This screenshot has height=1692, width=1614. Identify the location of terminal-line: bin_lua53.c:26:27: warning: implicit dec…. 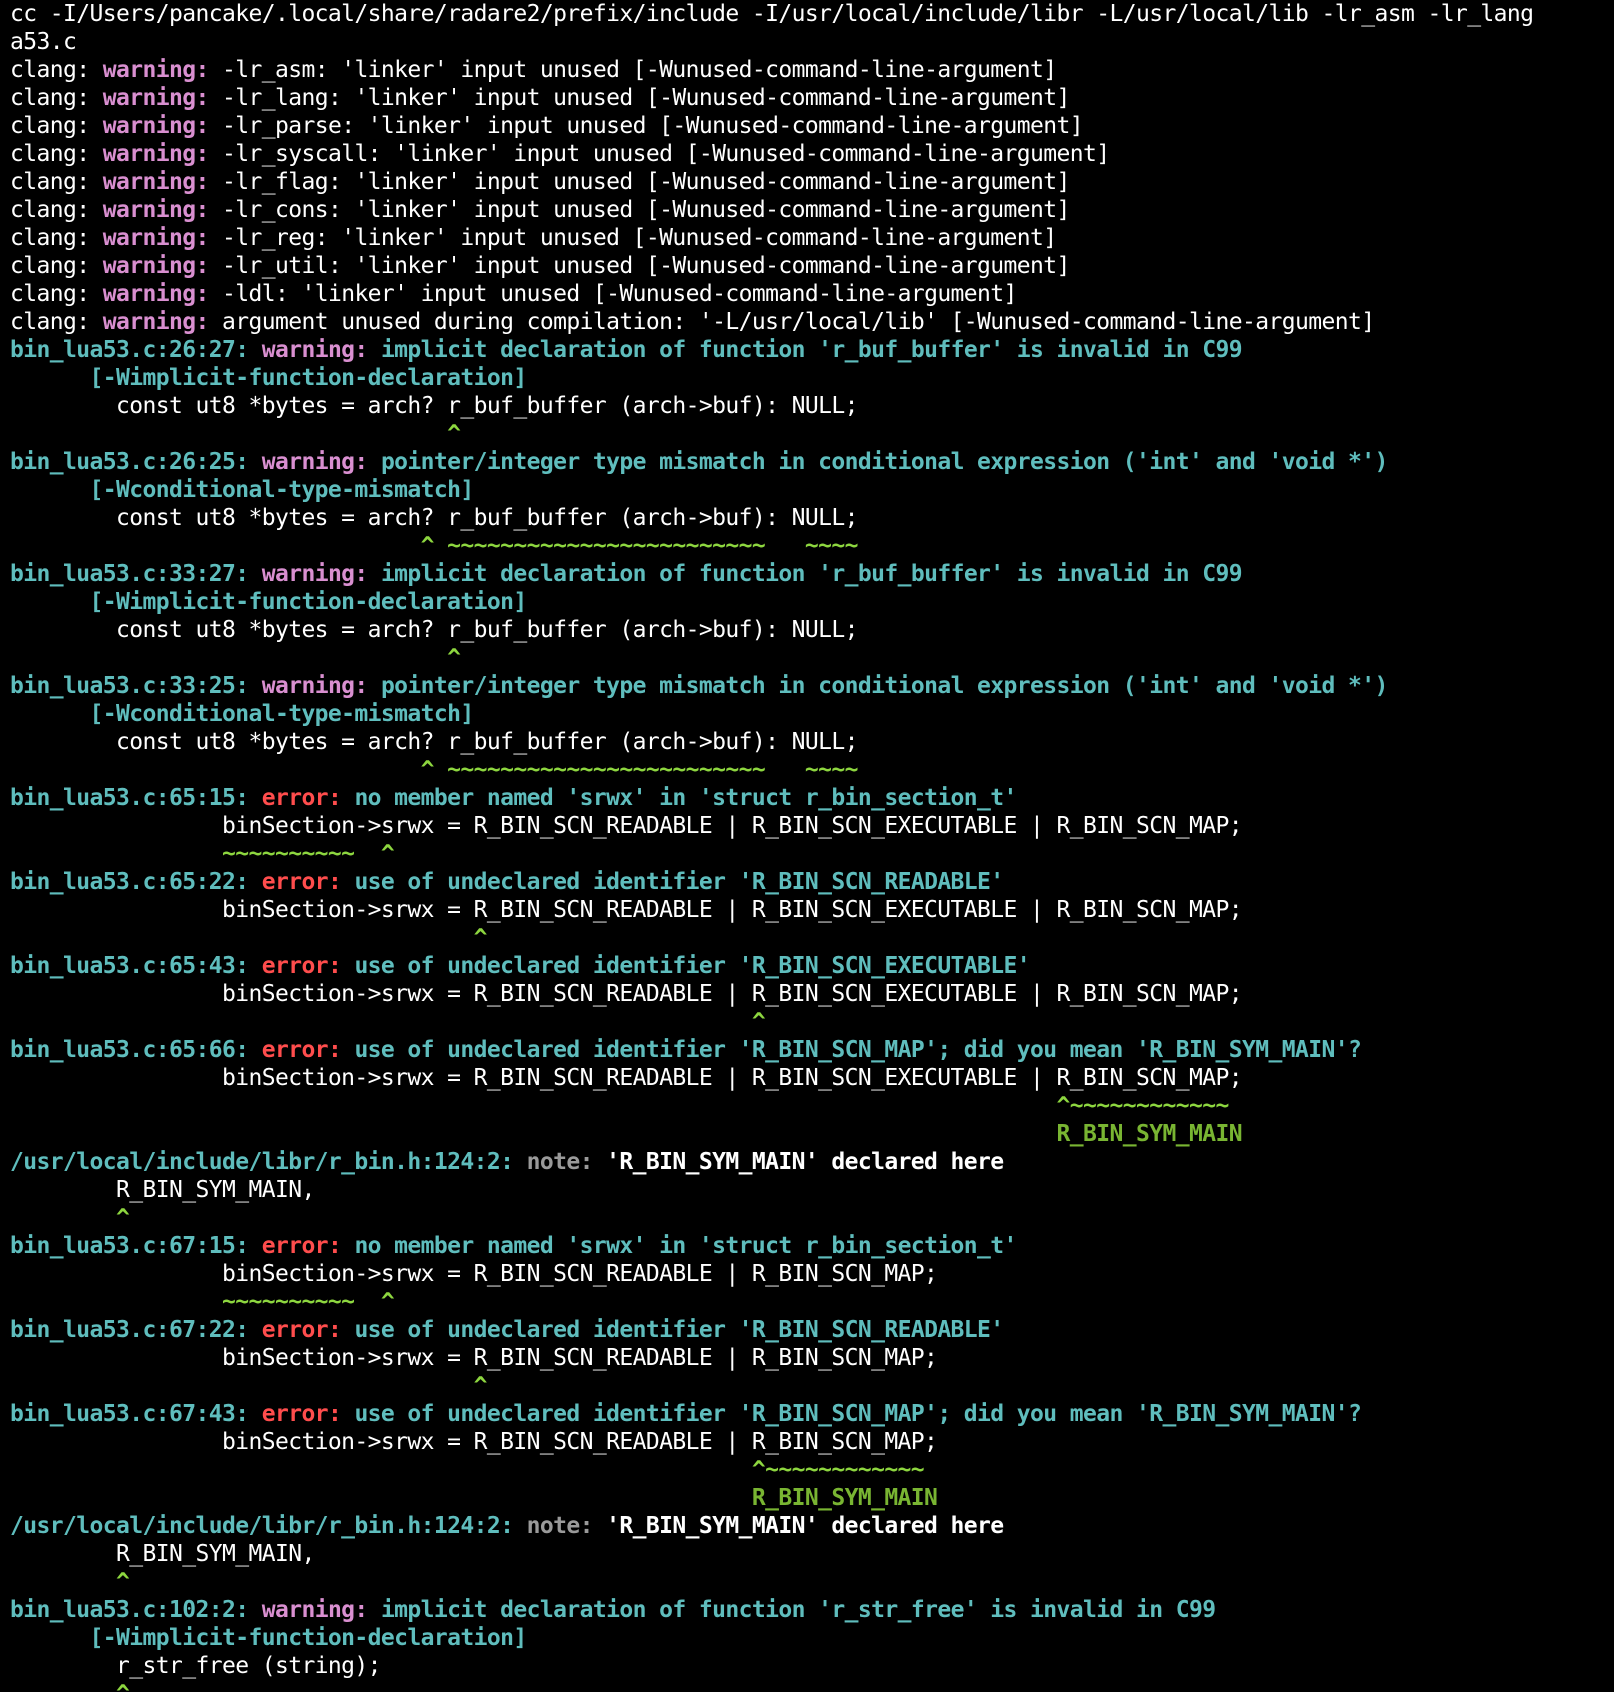
(812, 350).